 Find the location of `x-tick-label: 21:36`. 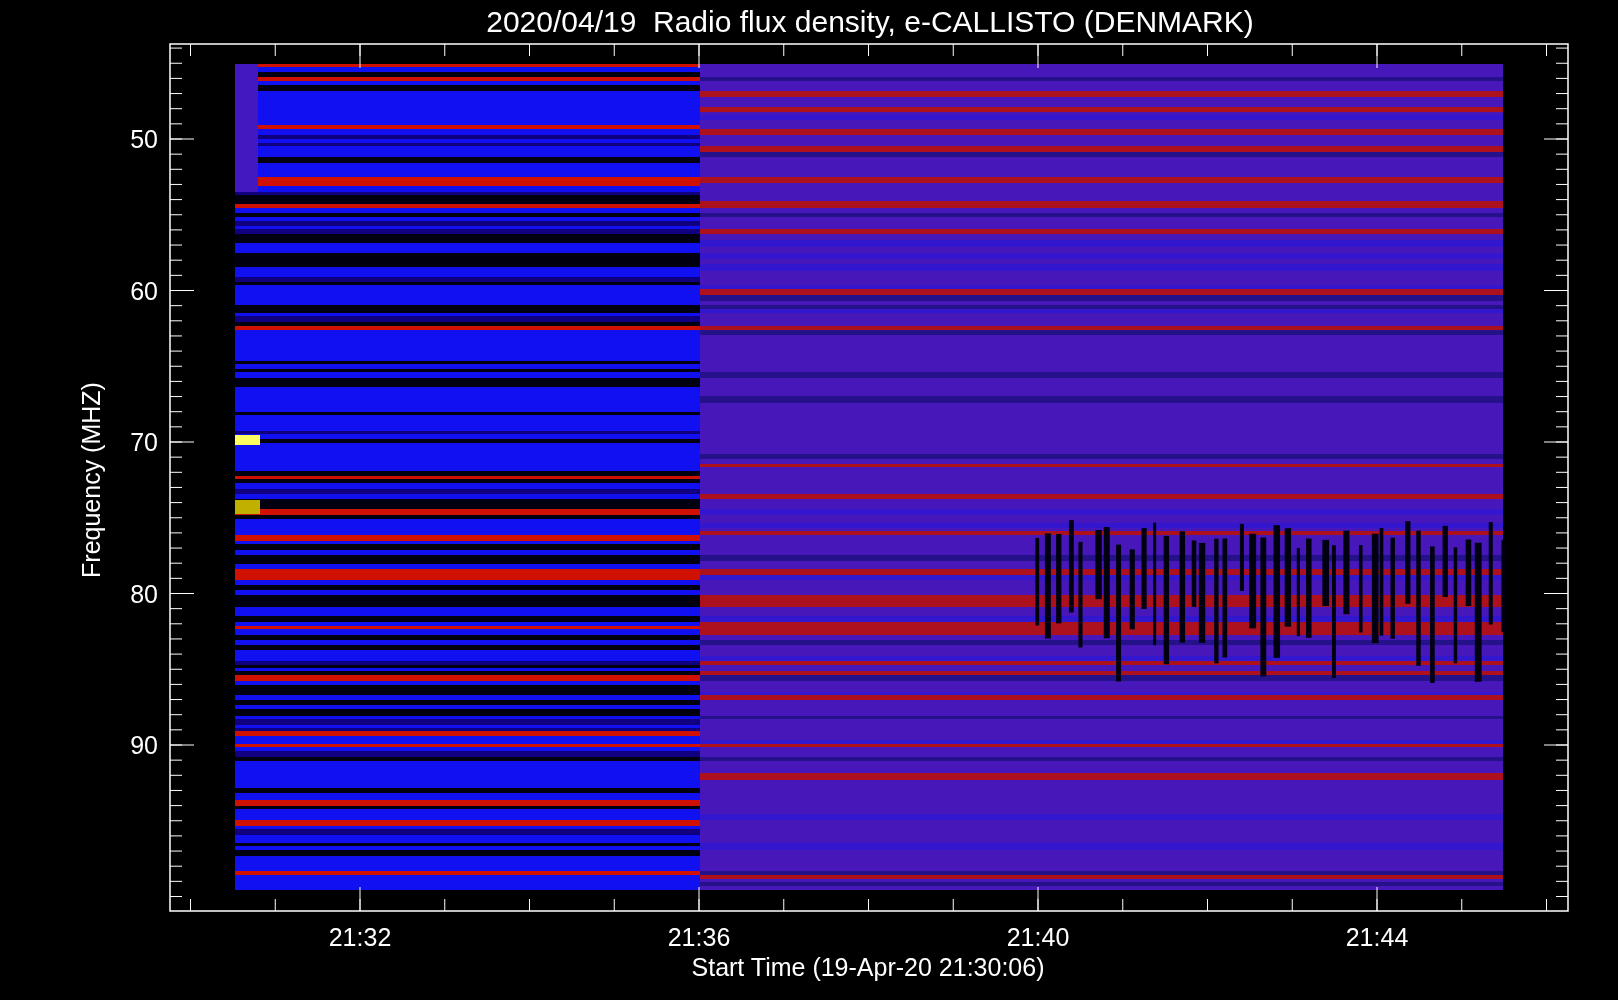

x-tick-label: 21:36 is located at coordinates (699, 937).